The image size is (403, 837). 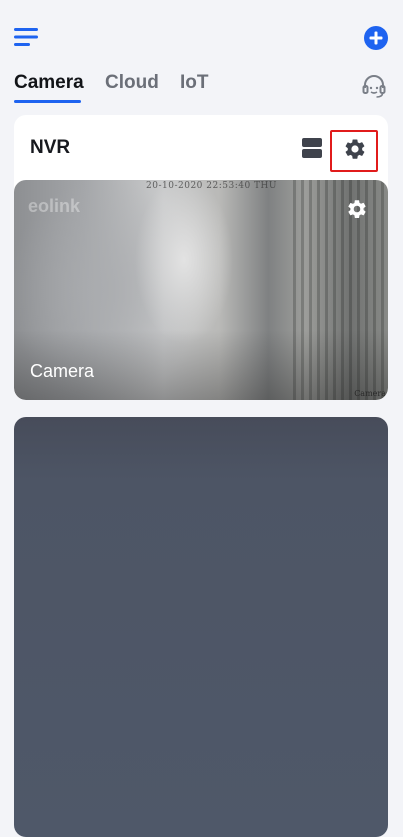 I want to click on camera-name: Camera, so click(x=62, y=371).